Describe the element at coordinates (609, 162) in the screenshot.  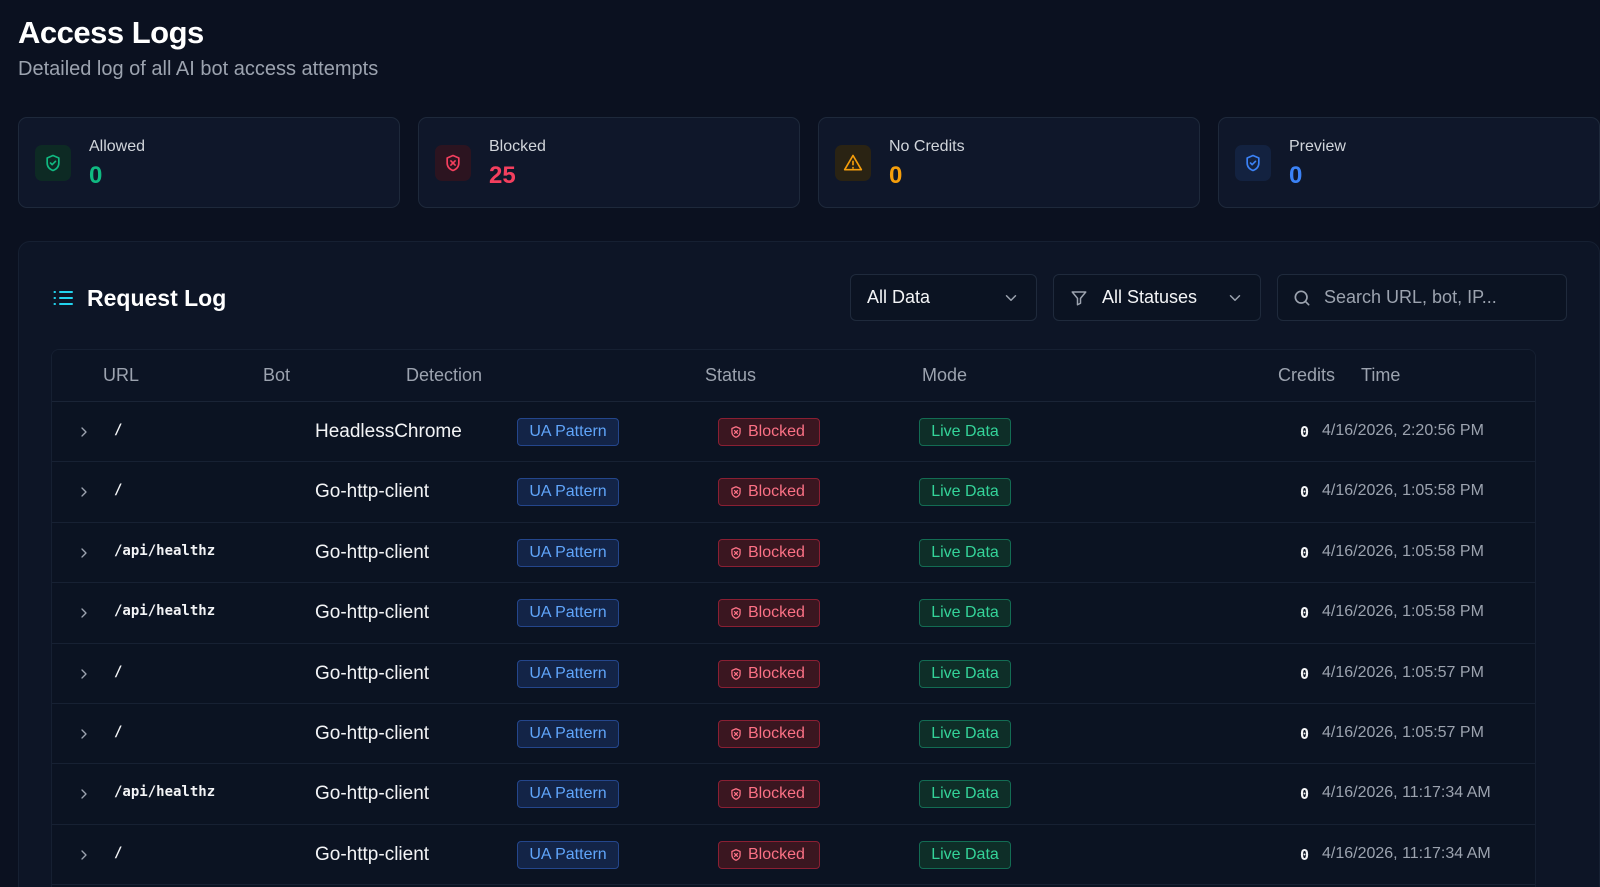
I see `stat-card-blocked: Blocked 25` at that location.